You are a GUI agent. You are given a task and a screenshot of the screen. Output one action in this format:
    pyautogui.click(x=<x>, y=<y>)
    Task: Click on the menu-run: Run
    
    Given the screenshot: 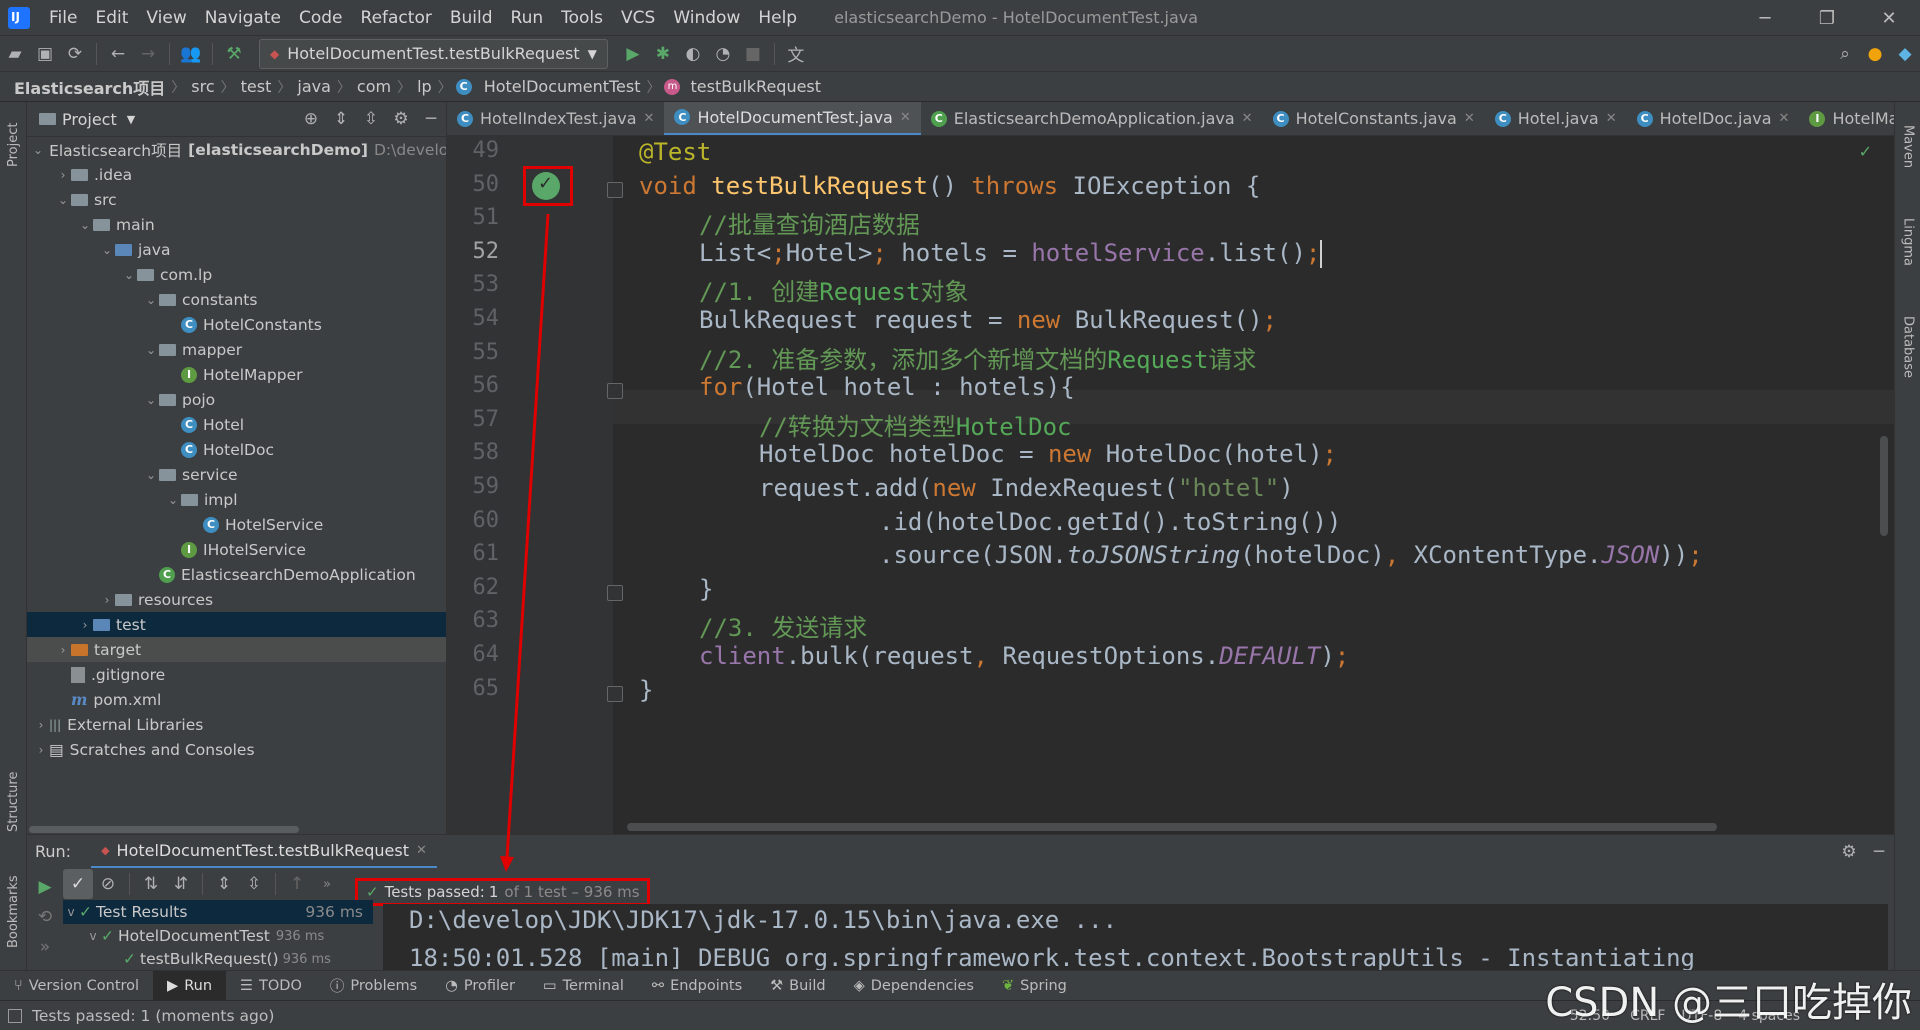 What is the action you would take?
    pyautogui.click(x=527, y=18)
    